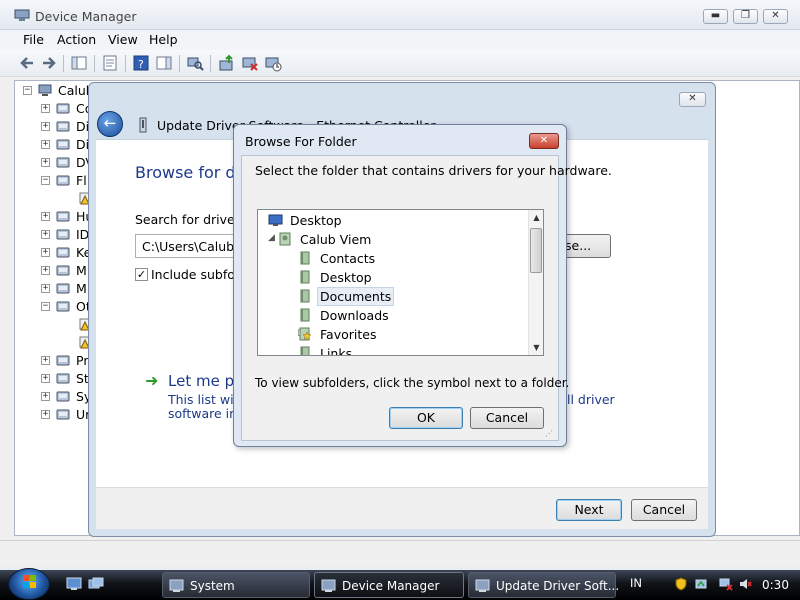  What do you see at coordinates (227, 63) in the screenshot?
I see `update-driver-icon` at bounding box center [227, 63].